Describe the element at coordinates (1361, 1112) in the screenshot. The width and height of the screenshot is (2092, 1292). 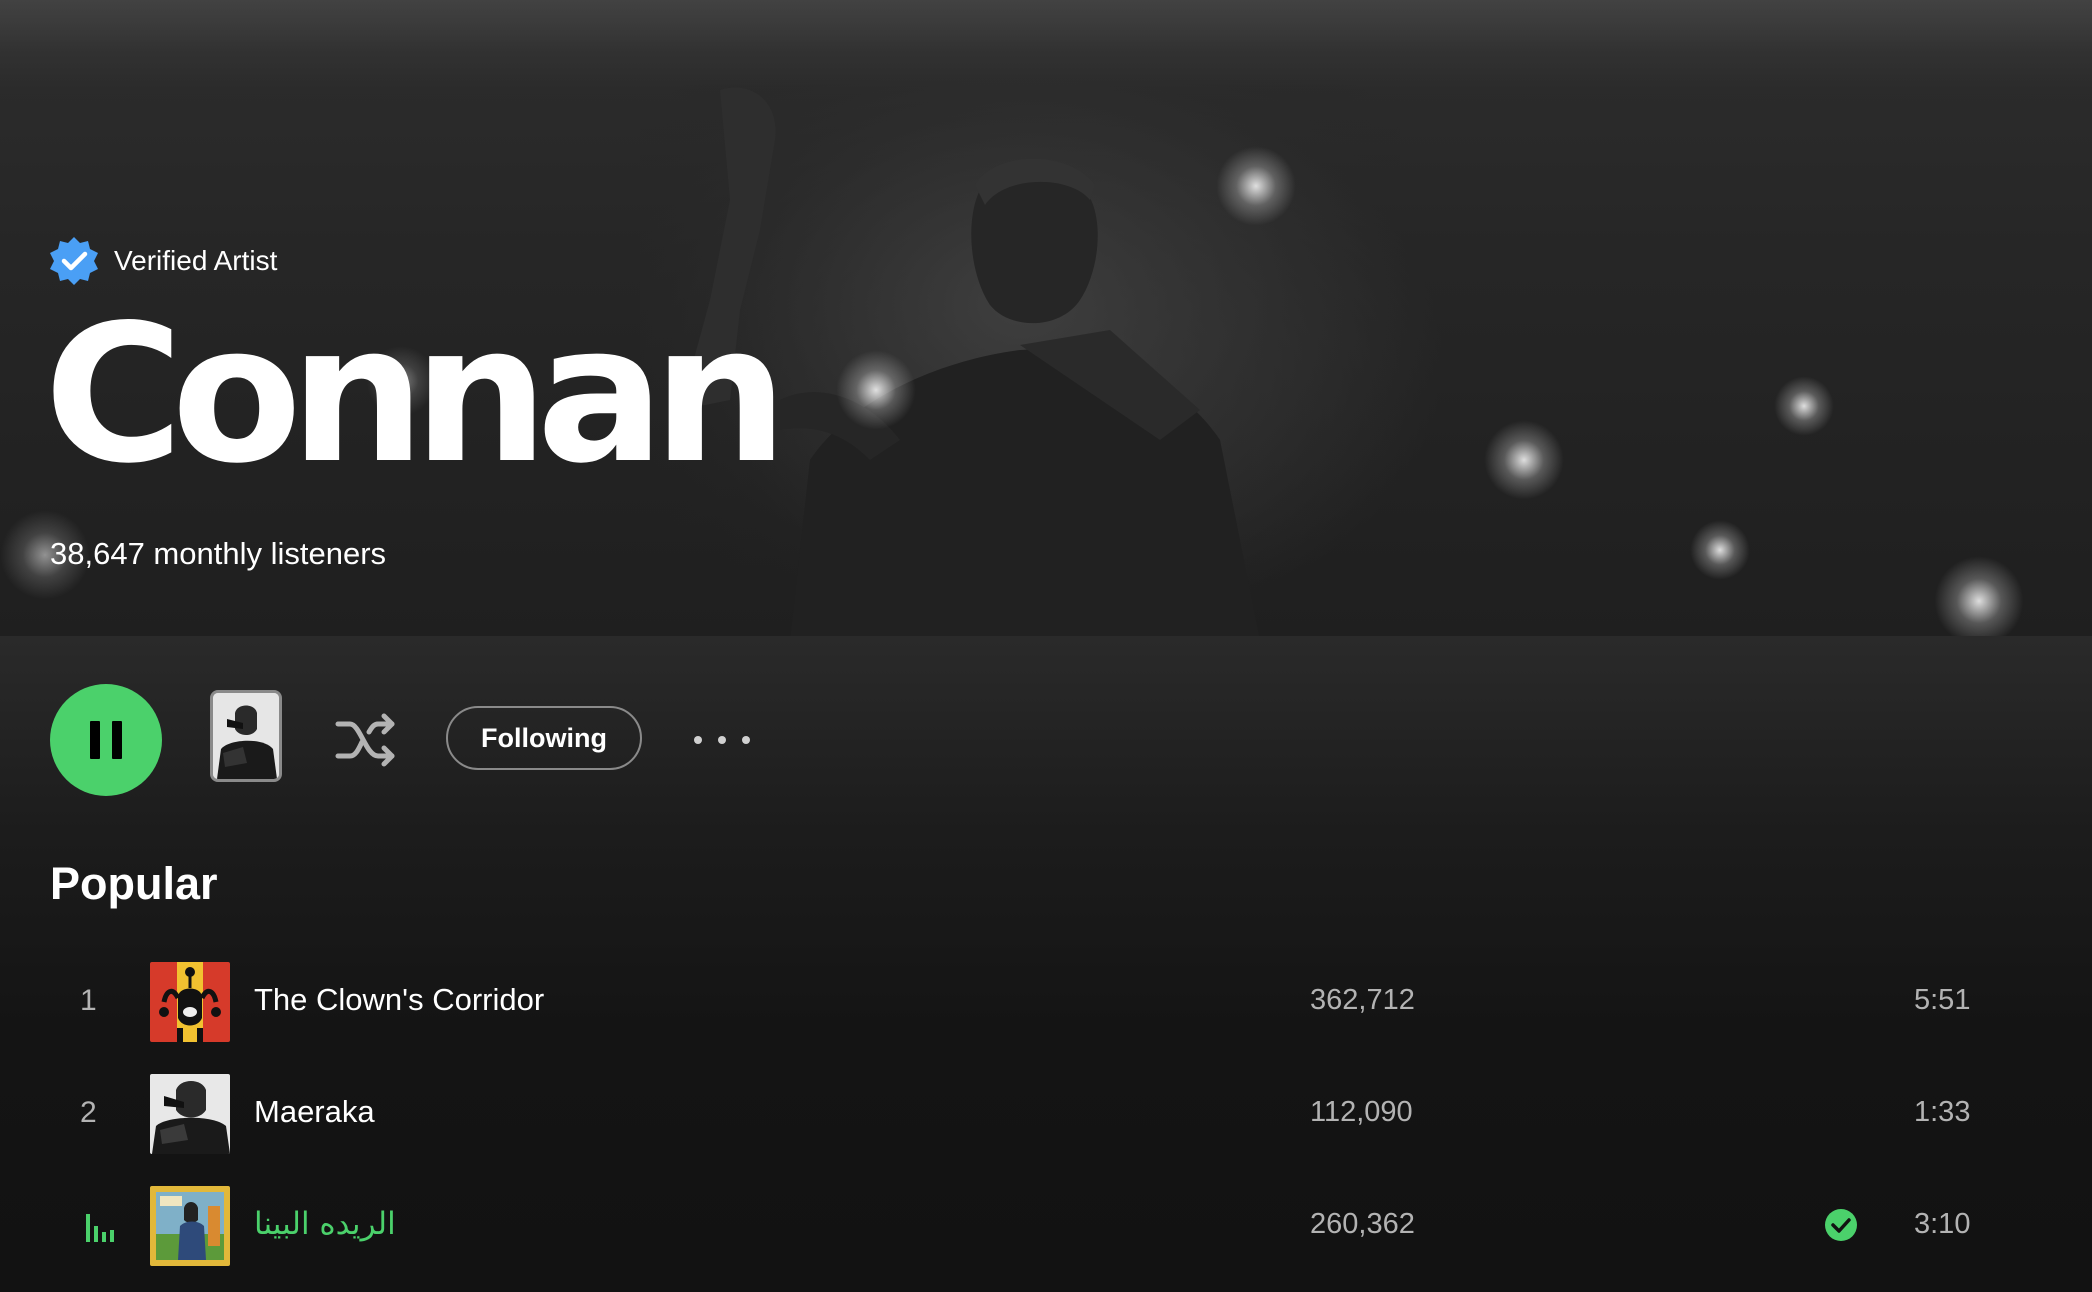
I see `track-play-count: 112,090` at that location.